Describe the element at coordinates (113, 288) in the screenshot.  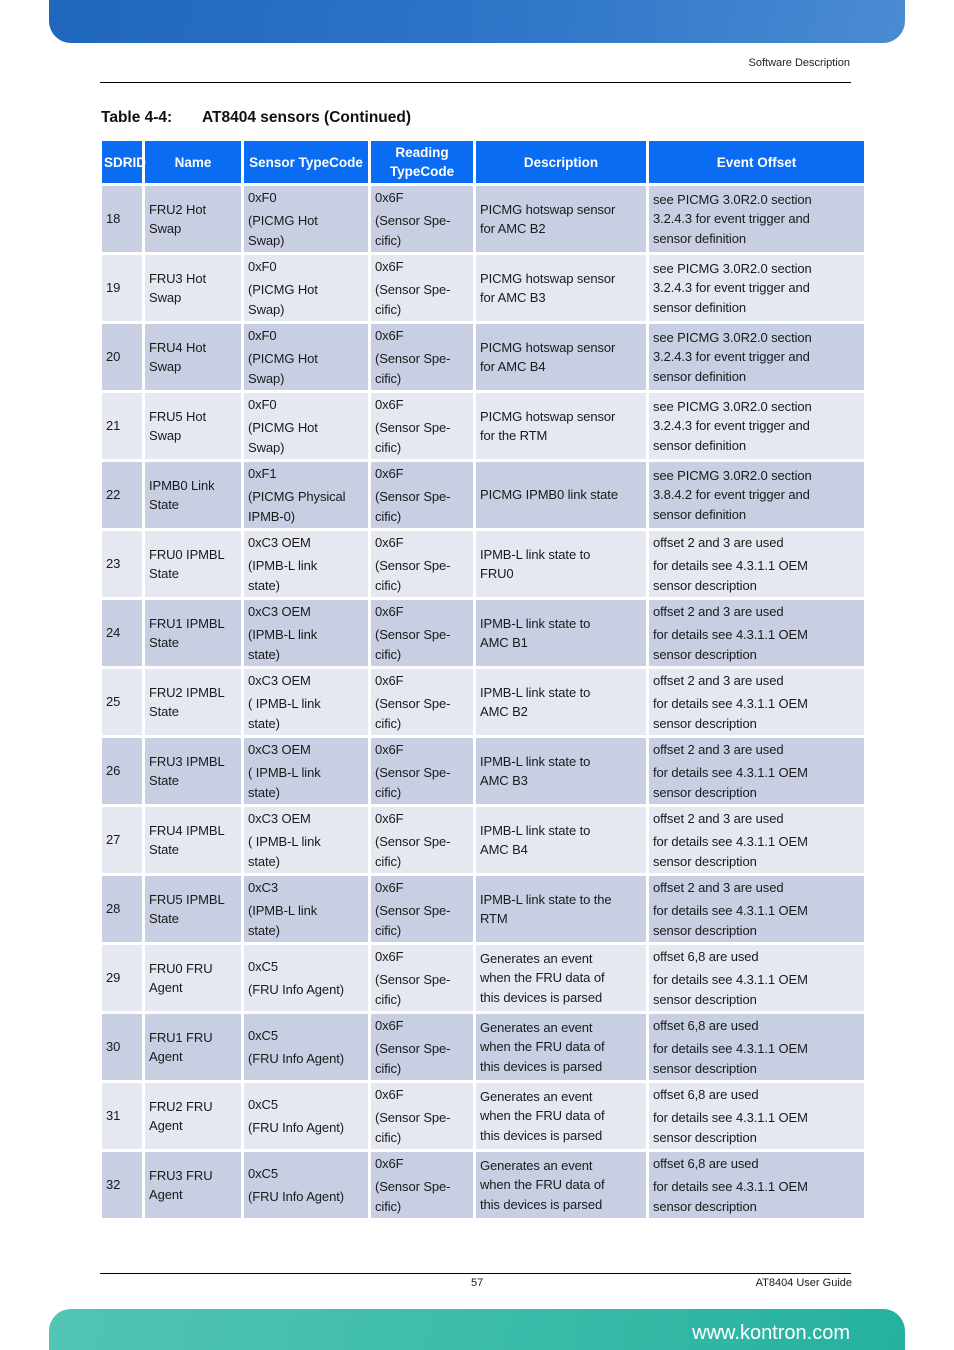
I see `cell-text: 19` at that location.